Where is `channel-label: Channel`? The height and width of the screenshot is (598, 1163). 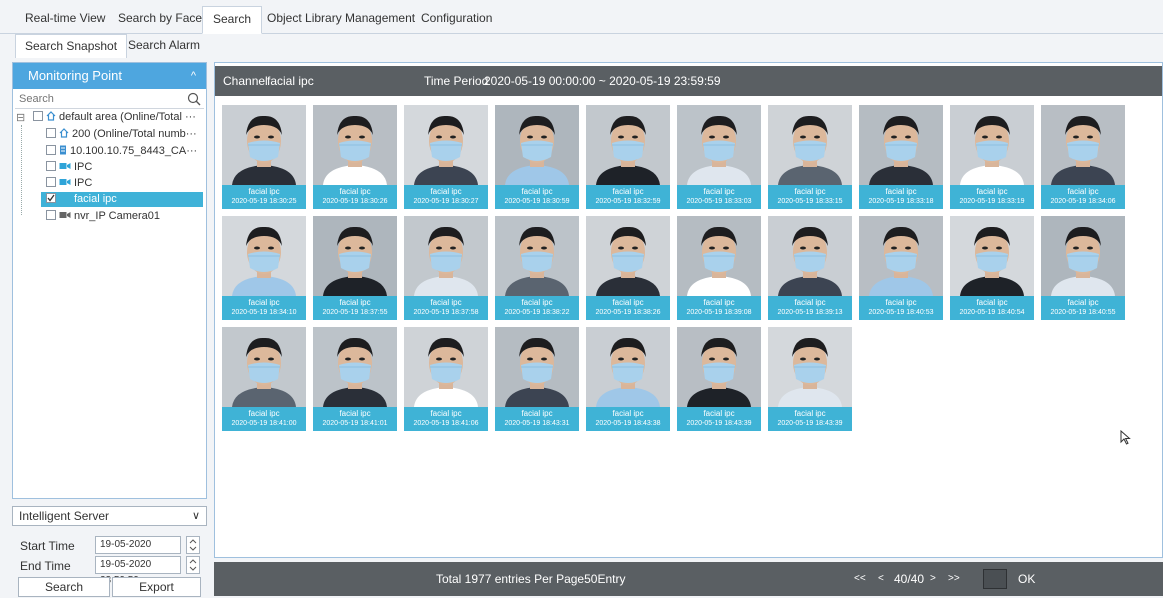 channel-label: Channel is located at coordinates (245, 81).